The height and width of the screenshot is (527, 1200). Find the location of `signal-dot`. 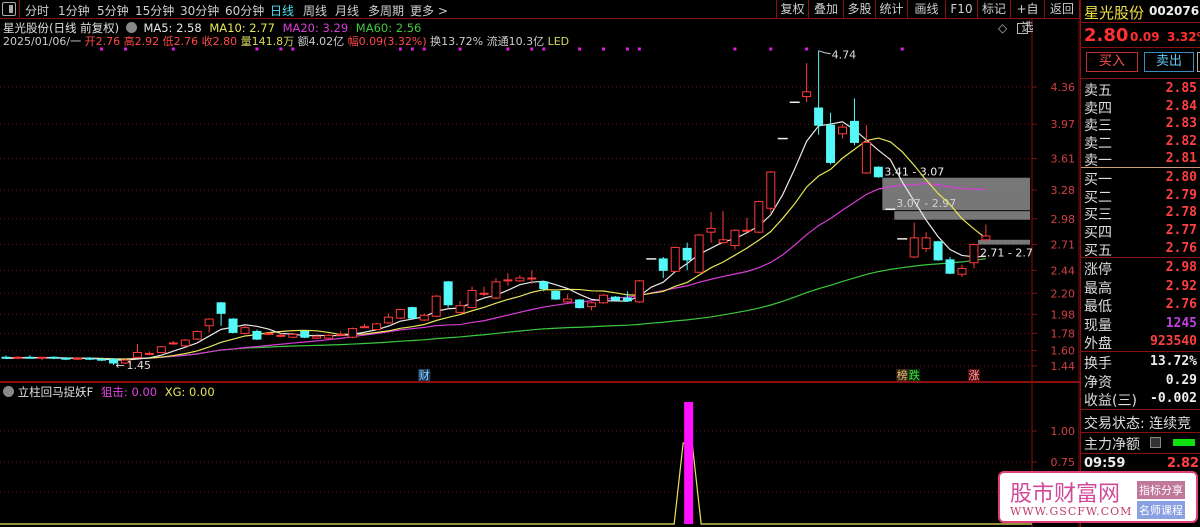

signal-dot is located at coordinates (771, 49).